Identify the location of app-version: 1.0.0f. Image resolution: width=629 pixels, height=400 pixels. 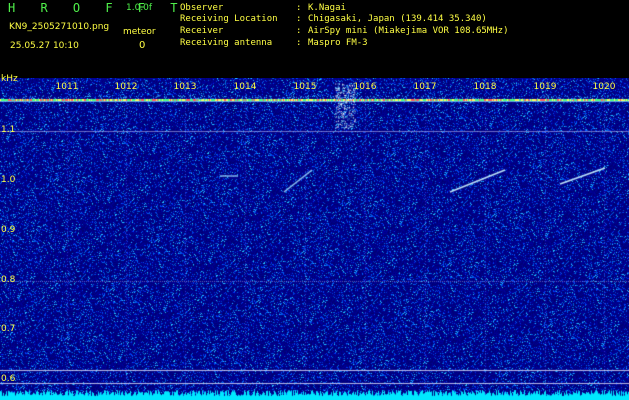
(139, 8).